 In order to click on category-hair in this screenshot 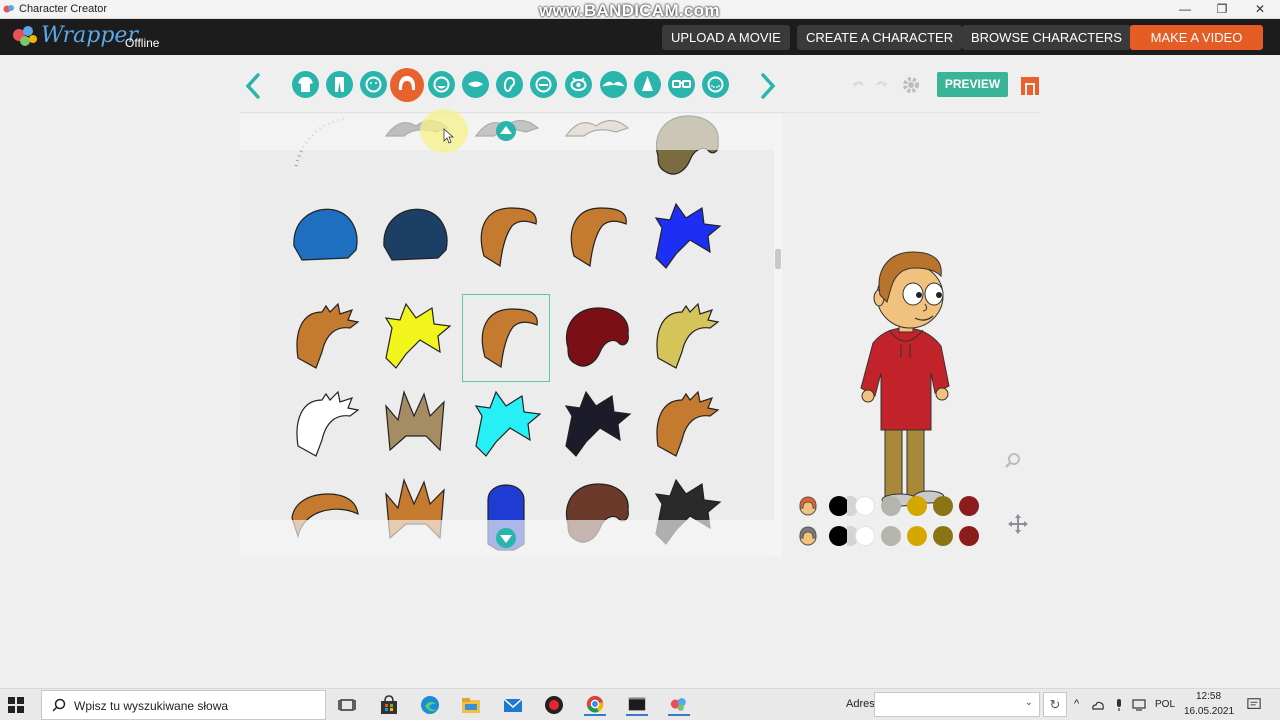, I will do `click(407, 85)`.